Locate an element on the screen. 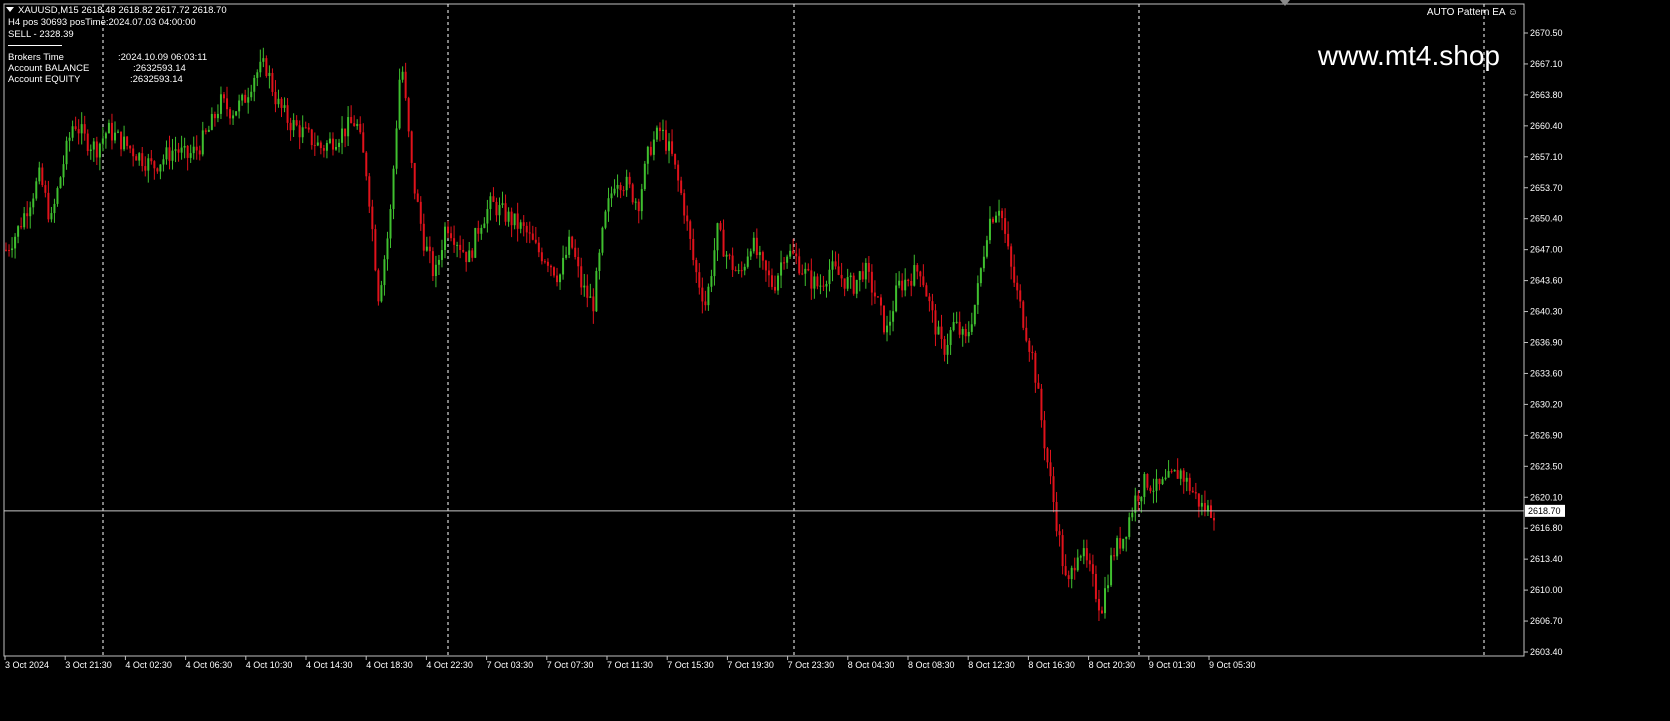  h4-pos-info: H4 pos 30693 posTime:2024.07.03 04:00:00 is located at coordinates (102, 22).